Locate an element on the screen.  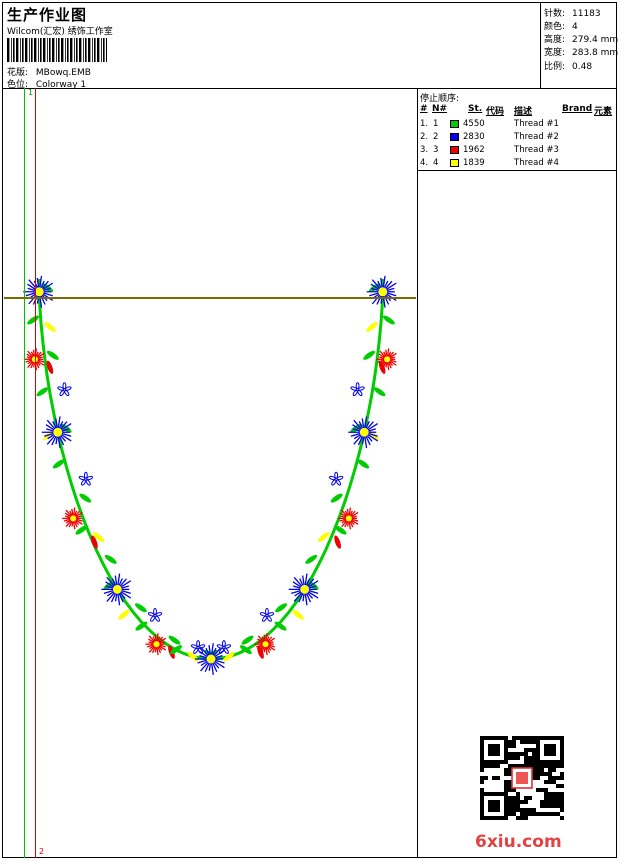
company-name: Wilcom(汇宏) 绣饰工作室 is located at coordinates (60, 32).